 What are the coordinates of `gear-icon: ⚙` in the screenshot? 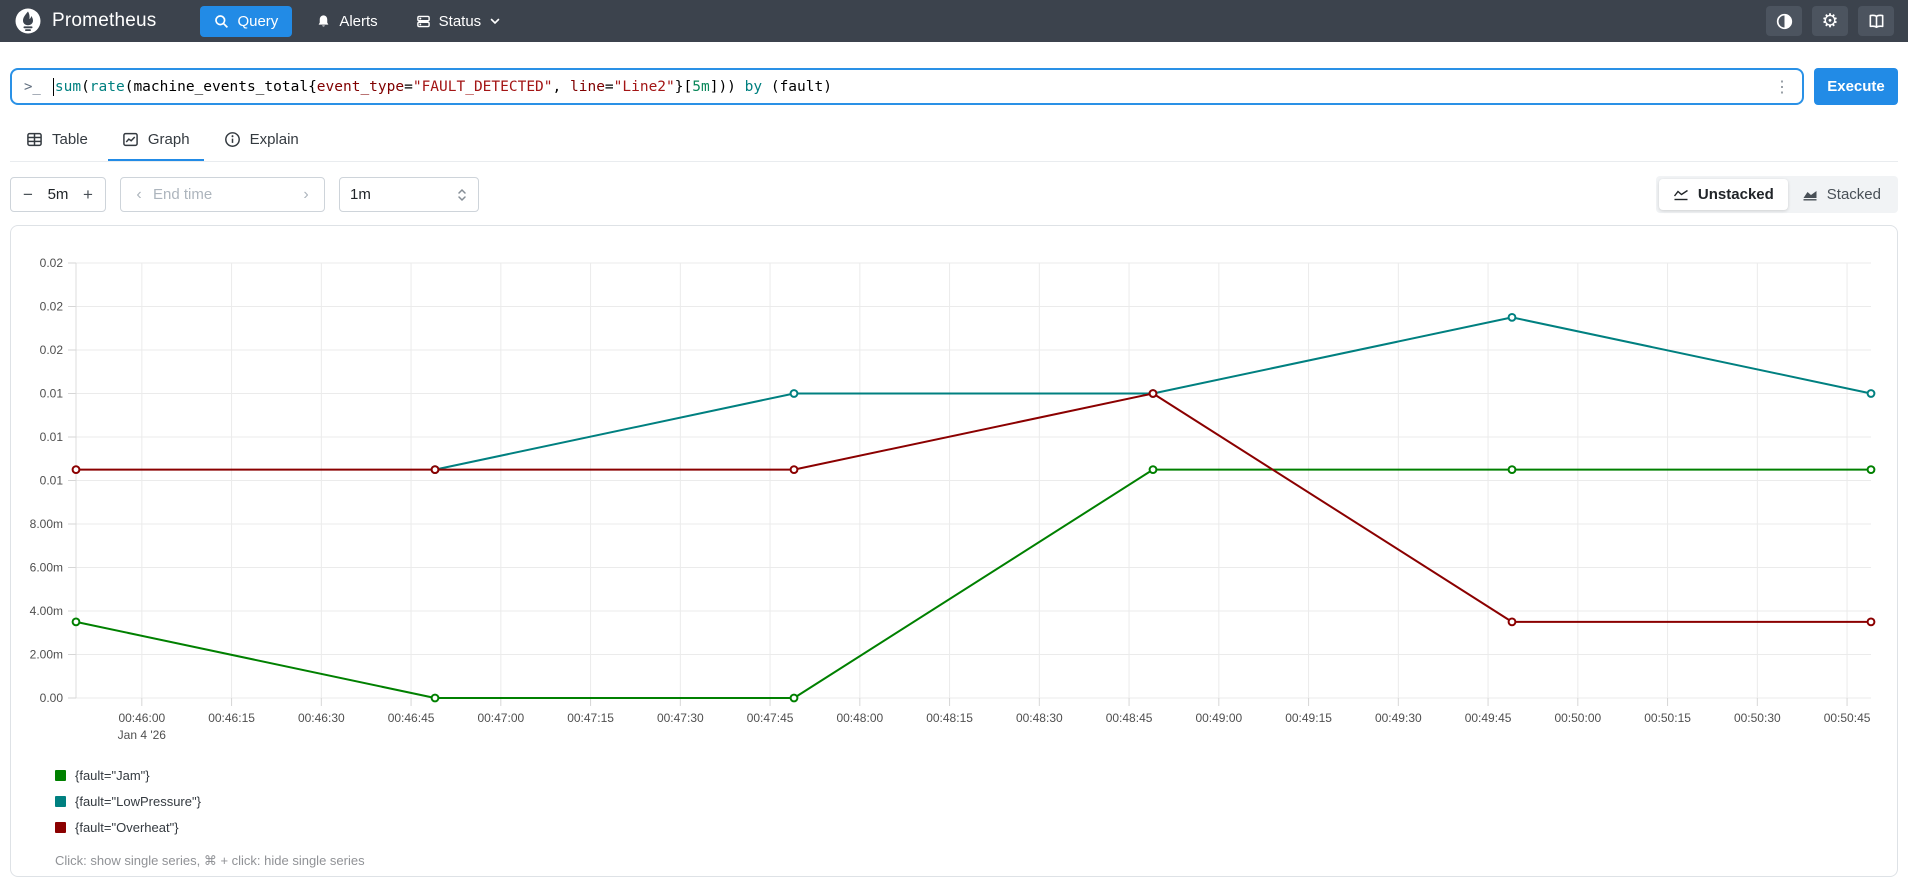 It's located at (1830, 21).